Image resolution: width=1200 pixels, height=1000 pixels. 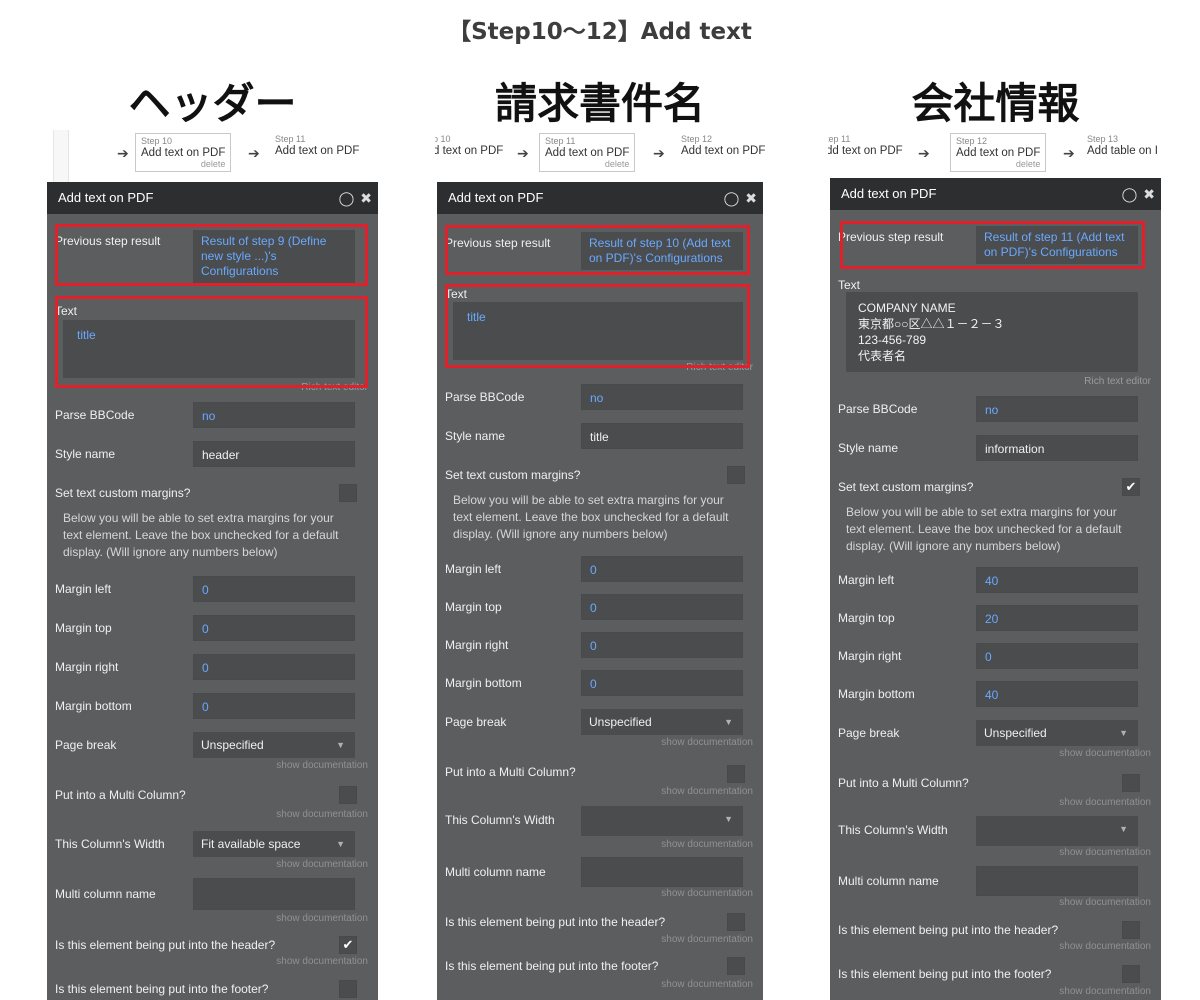 I want to click on page-break-value: Unspecified, so click(x=1015, y=733).